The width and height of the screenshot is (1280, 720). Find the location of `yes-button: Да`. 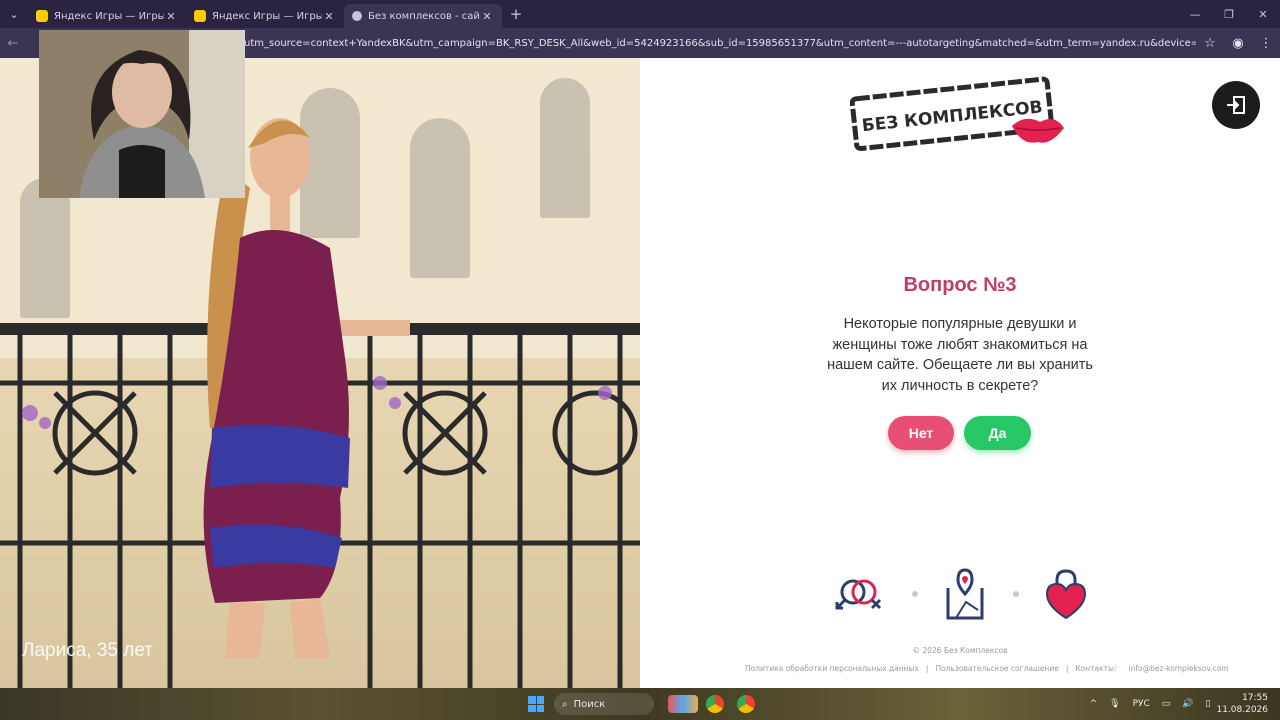

yes-button: Да is located at coordinates (997, 433).